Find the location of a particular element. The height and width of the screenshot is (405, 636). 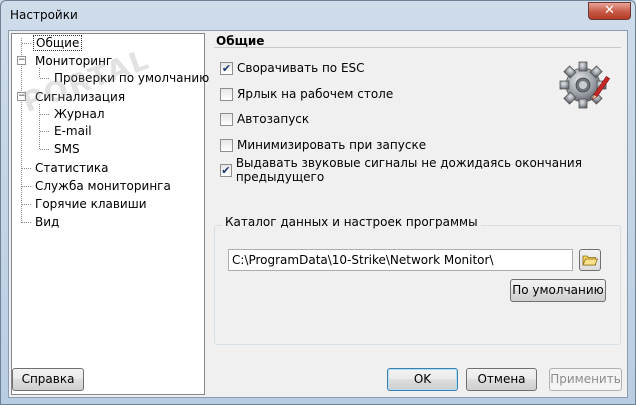

tree-item-label: SMS is located at coordinates (67, 149).